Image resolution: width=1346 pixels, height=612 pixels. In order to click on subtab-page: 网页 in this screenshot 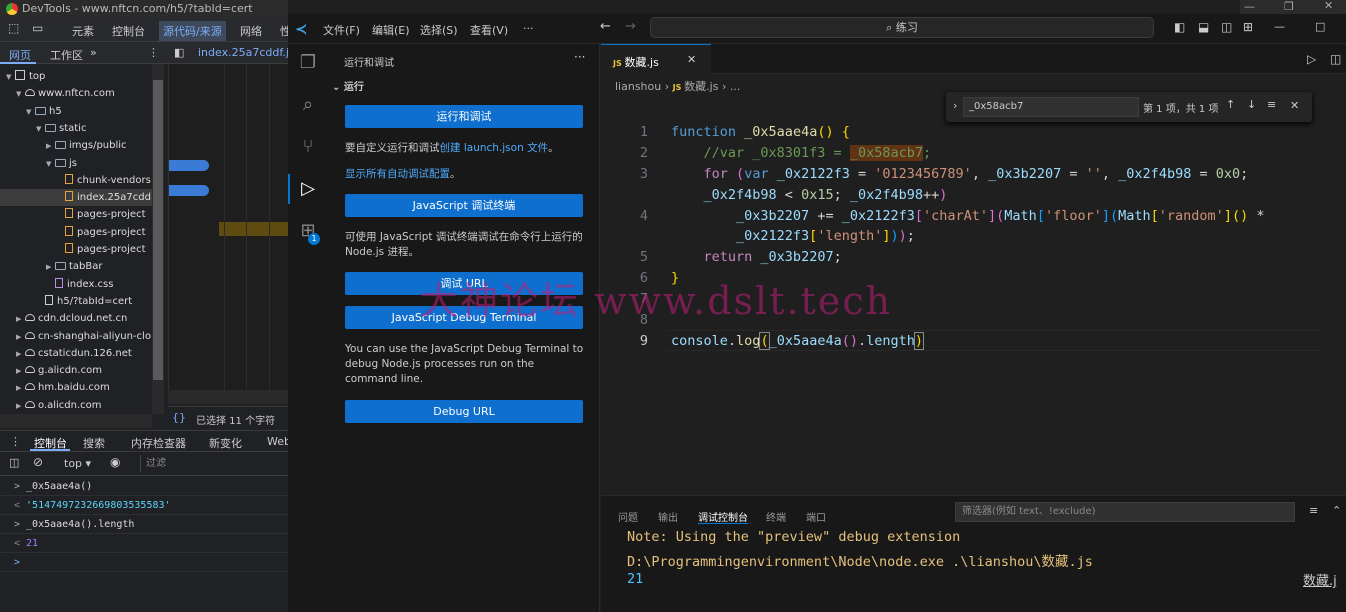, I will do `click(20, 55)`.